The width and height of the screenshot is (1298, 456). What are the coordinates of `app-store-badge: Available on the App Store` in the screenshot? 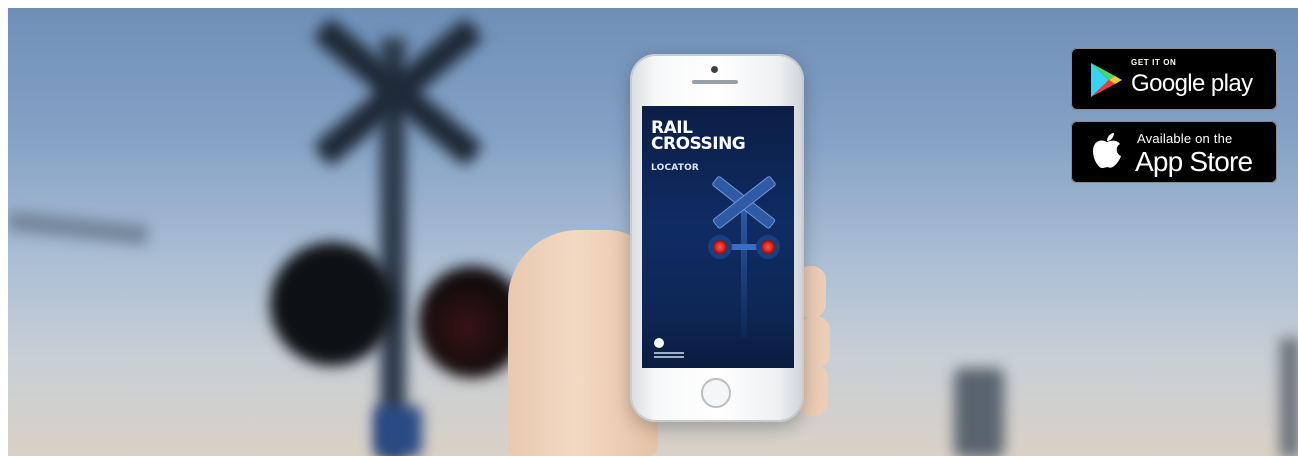 It's located at (1174, 152).